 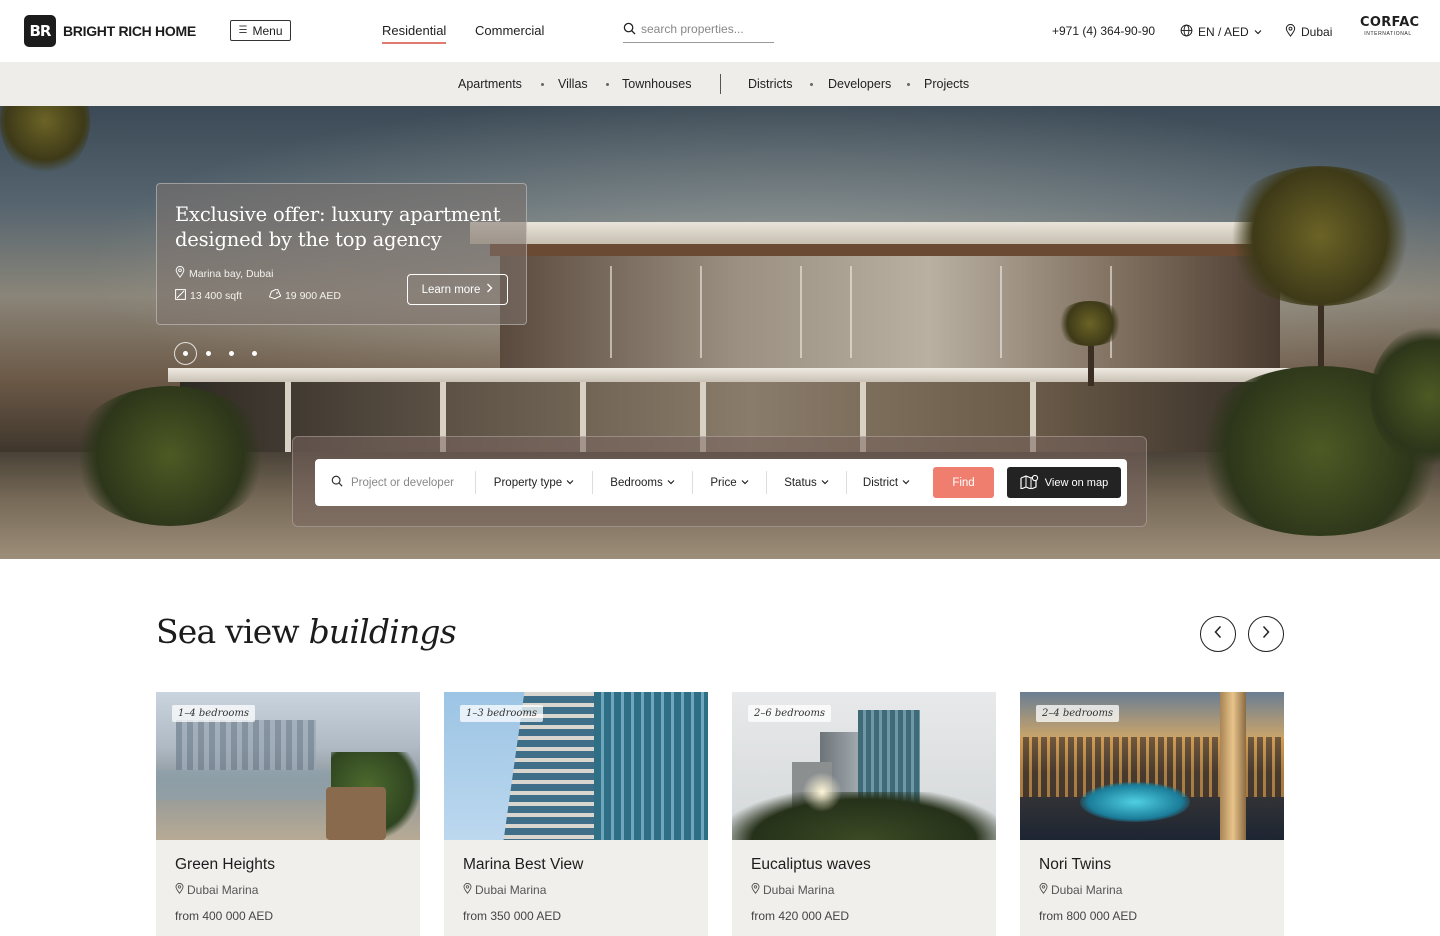 What do you see at coordinates (528, 482) in the screenshot?
I see `property-type-label: Property type` at bounding box center [528, 482].